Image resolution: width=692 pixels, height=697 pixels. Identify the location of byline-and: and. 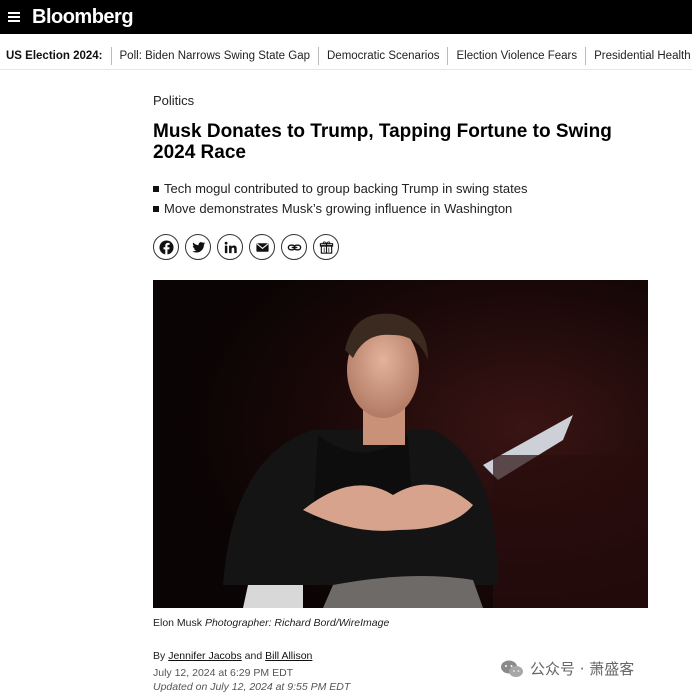
(253, 656).